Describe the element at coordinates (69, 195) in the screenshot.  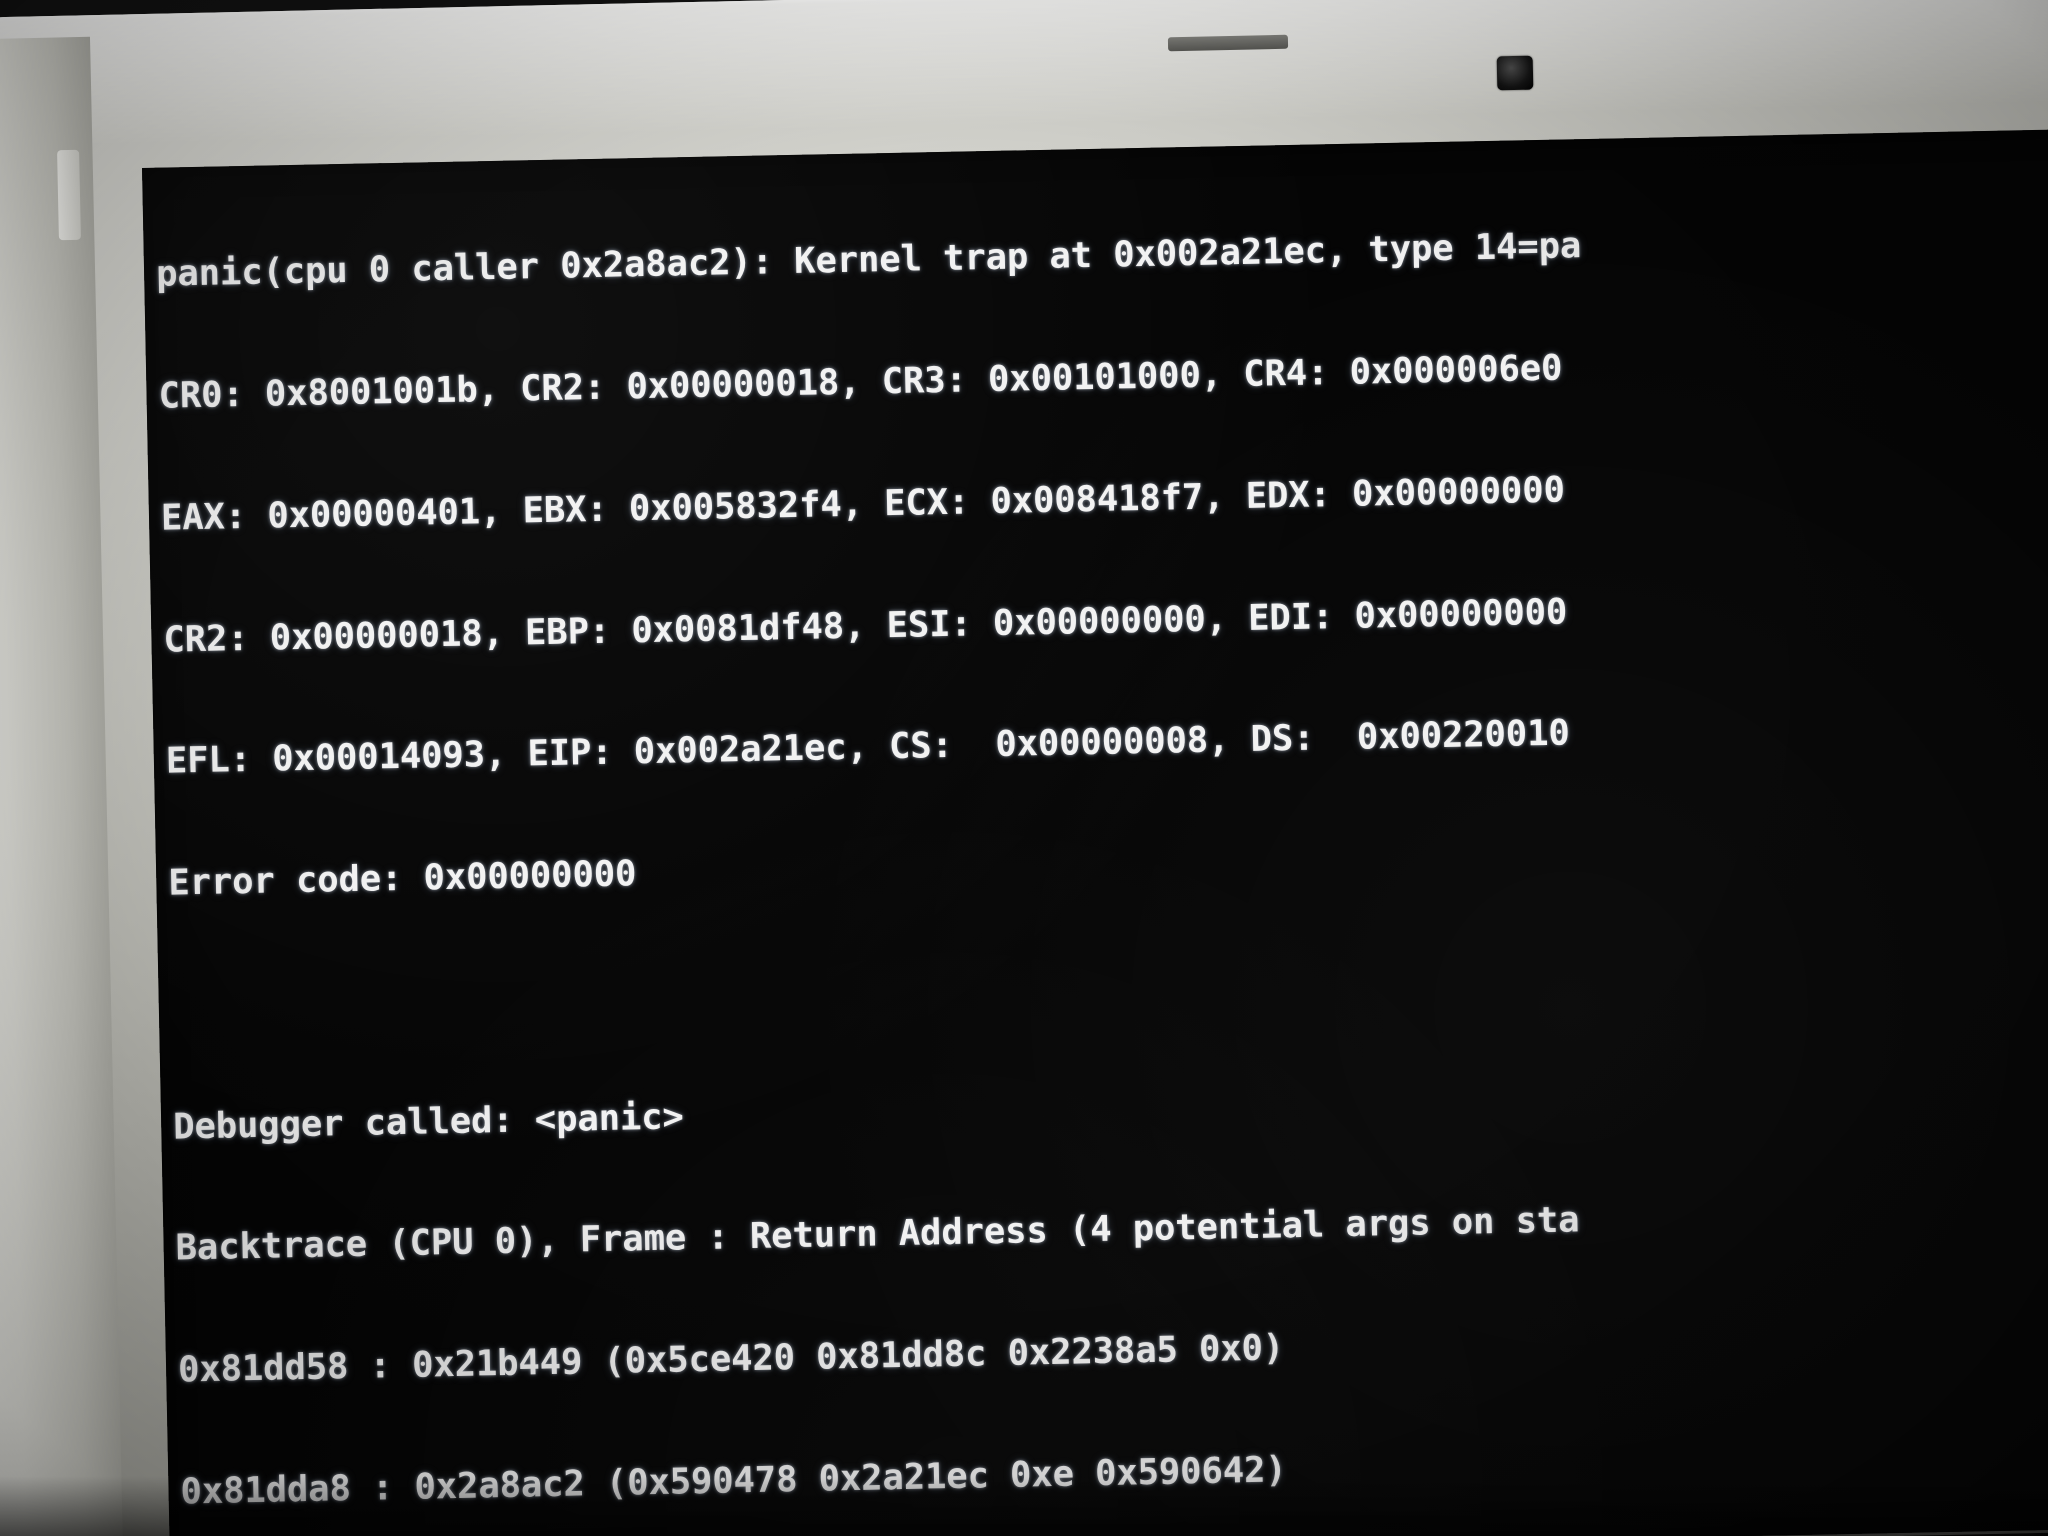
I see `lid-hinge-notch` at that location.